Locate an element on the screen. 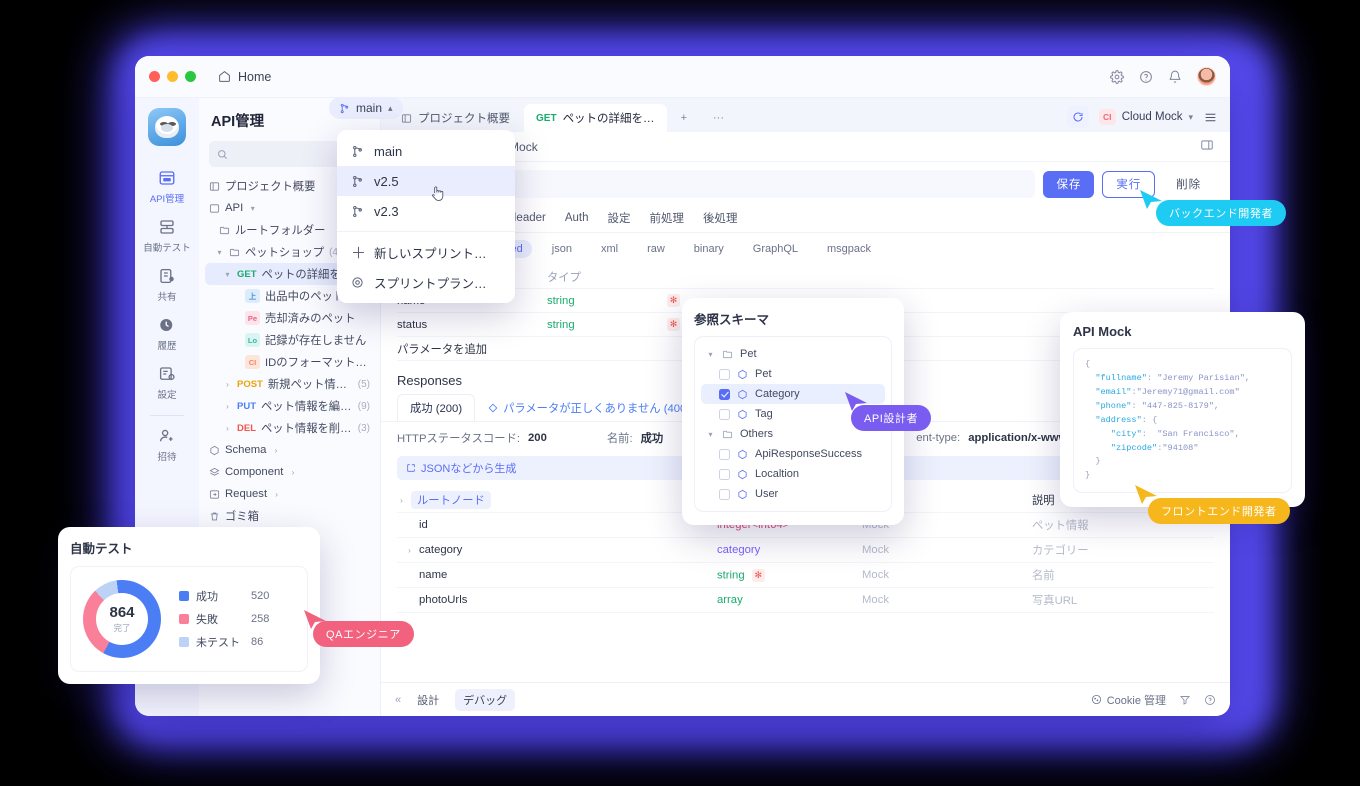 The image size is (1360, 786). toggle-right-panel-button is located at coordinates (1207, 146).